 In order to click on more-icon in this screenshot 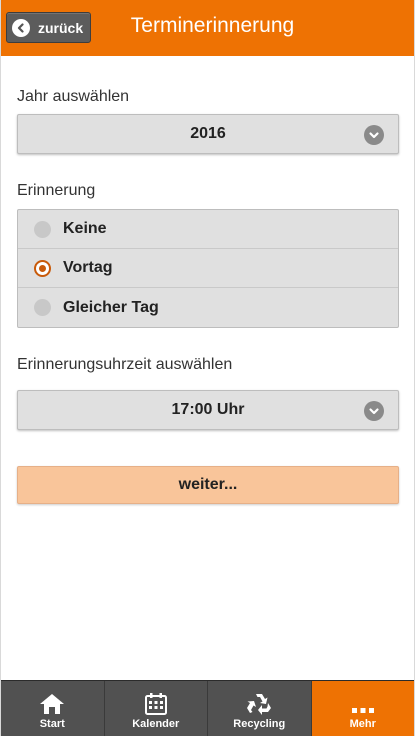, I will do `click(362, 710)`.